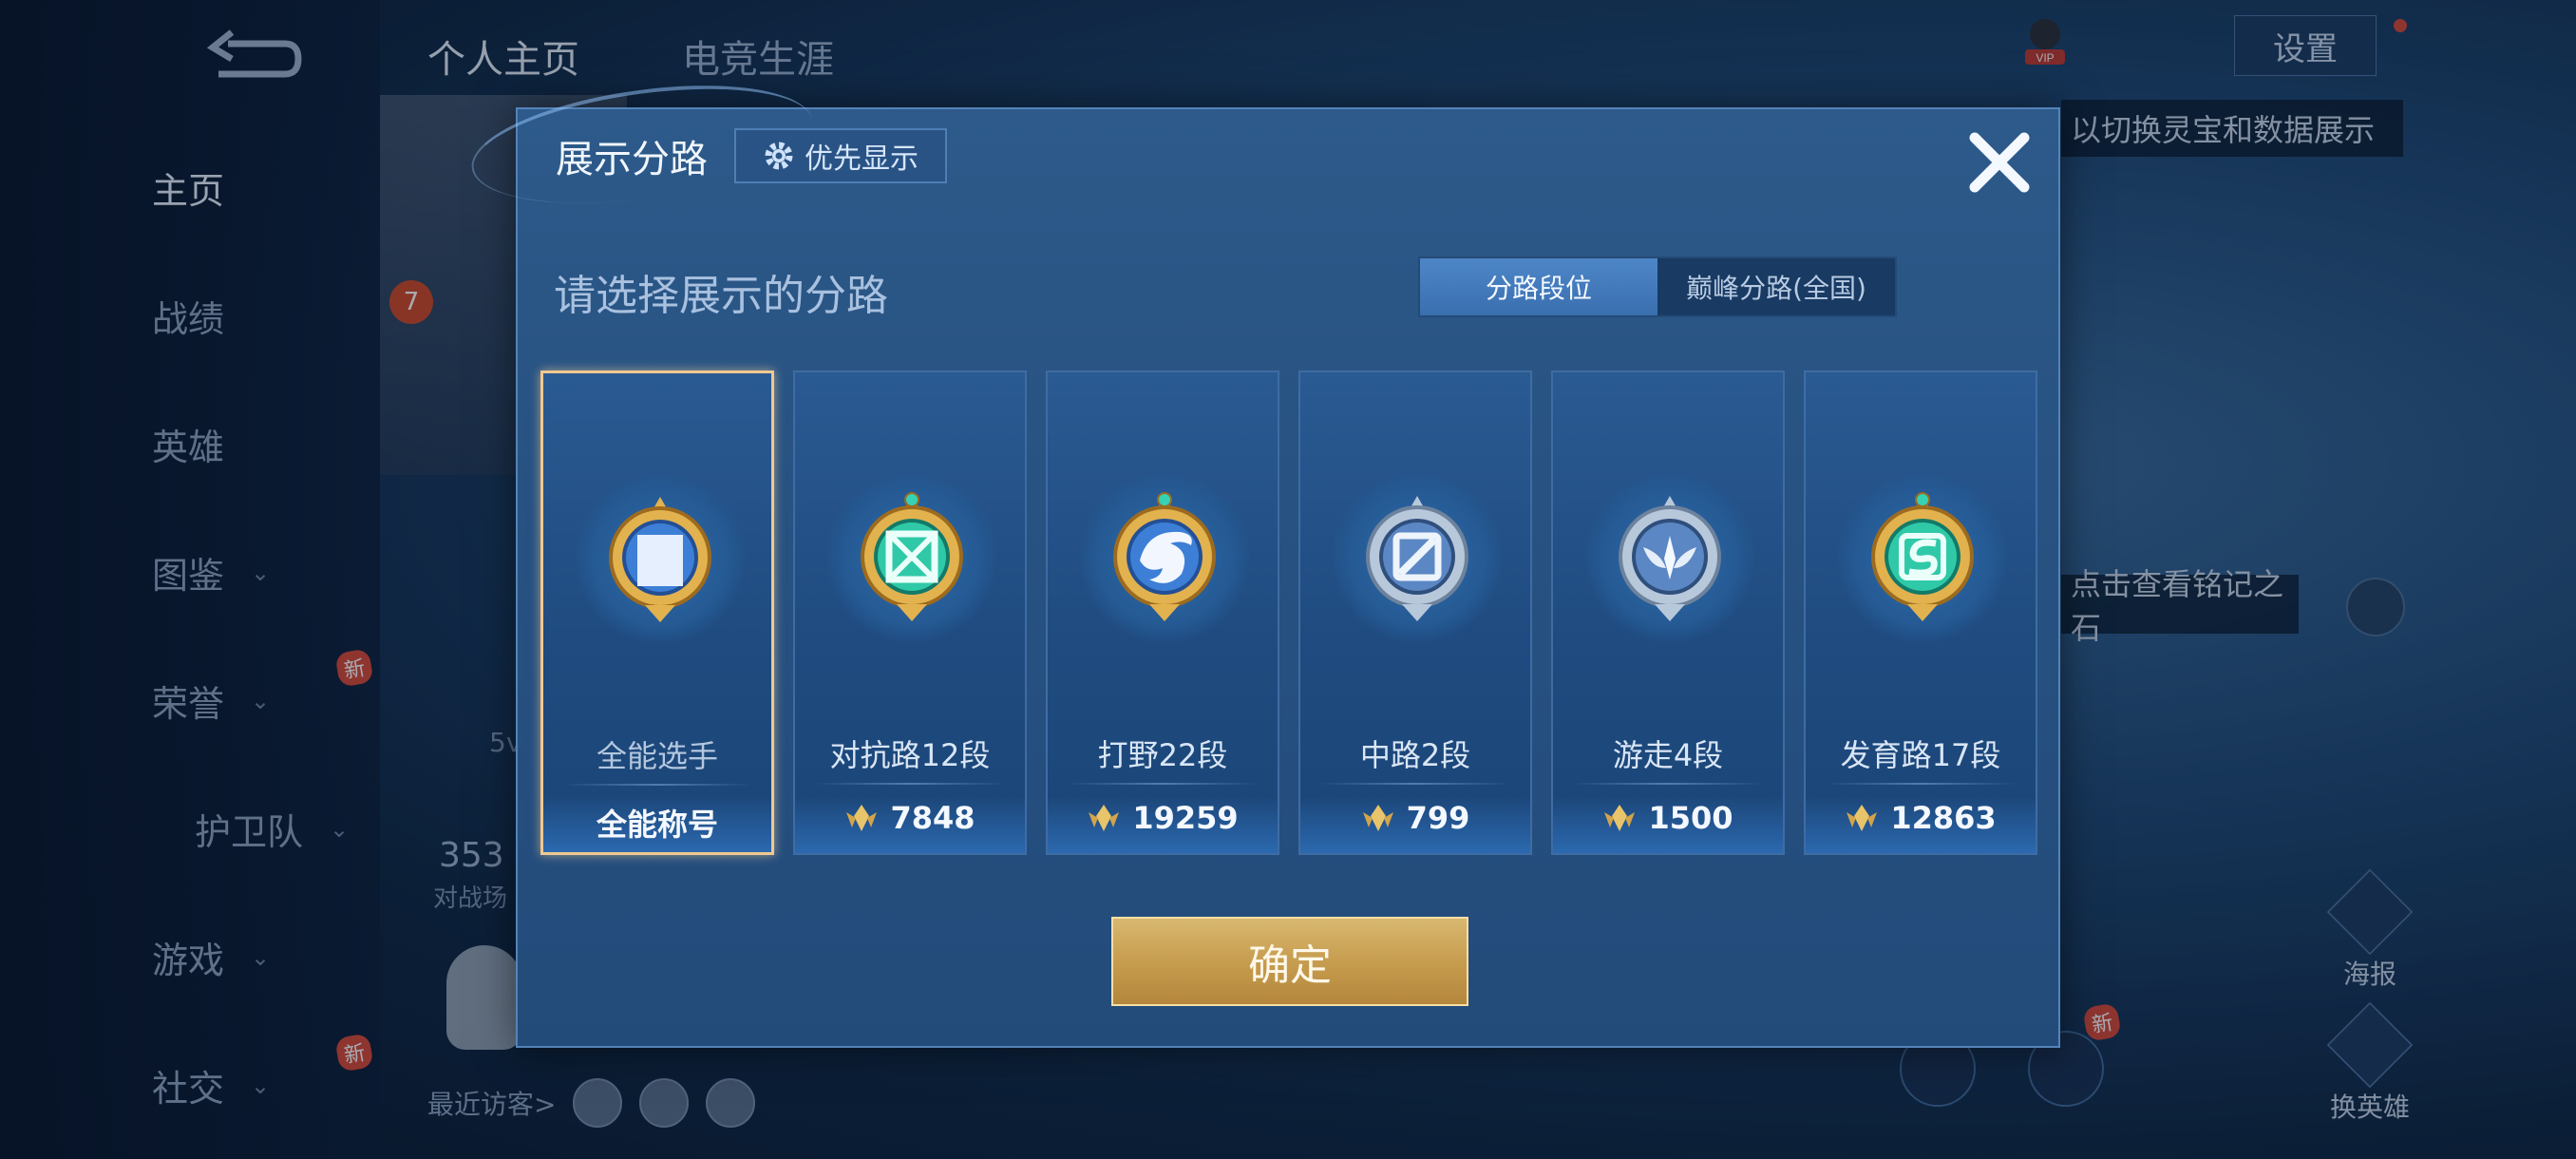 This screenshot has width=2576, height=1159. I want to click on lane-value: 19259, so click(1163, 818).